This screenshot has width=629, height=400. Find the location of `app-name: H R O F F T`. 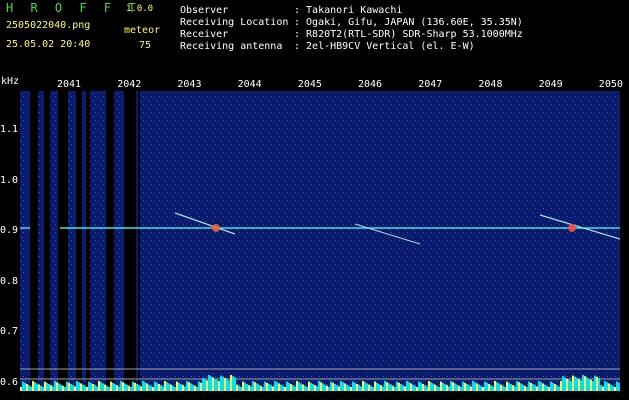

app-name: H R O F F T is located at coordinates (73, 8).